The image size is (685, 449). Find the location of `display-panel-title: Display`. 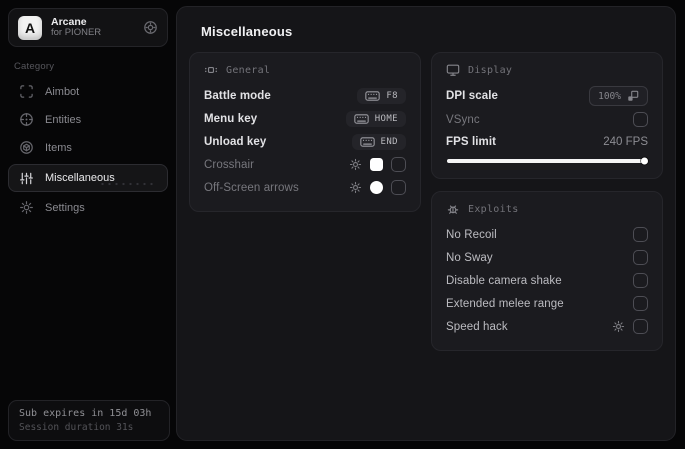

display-panel-title: Display is located at coordinates (490, 70).